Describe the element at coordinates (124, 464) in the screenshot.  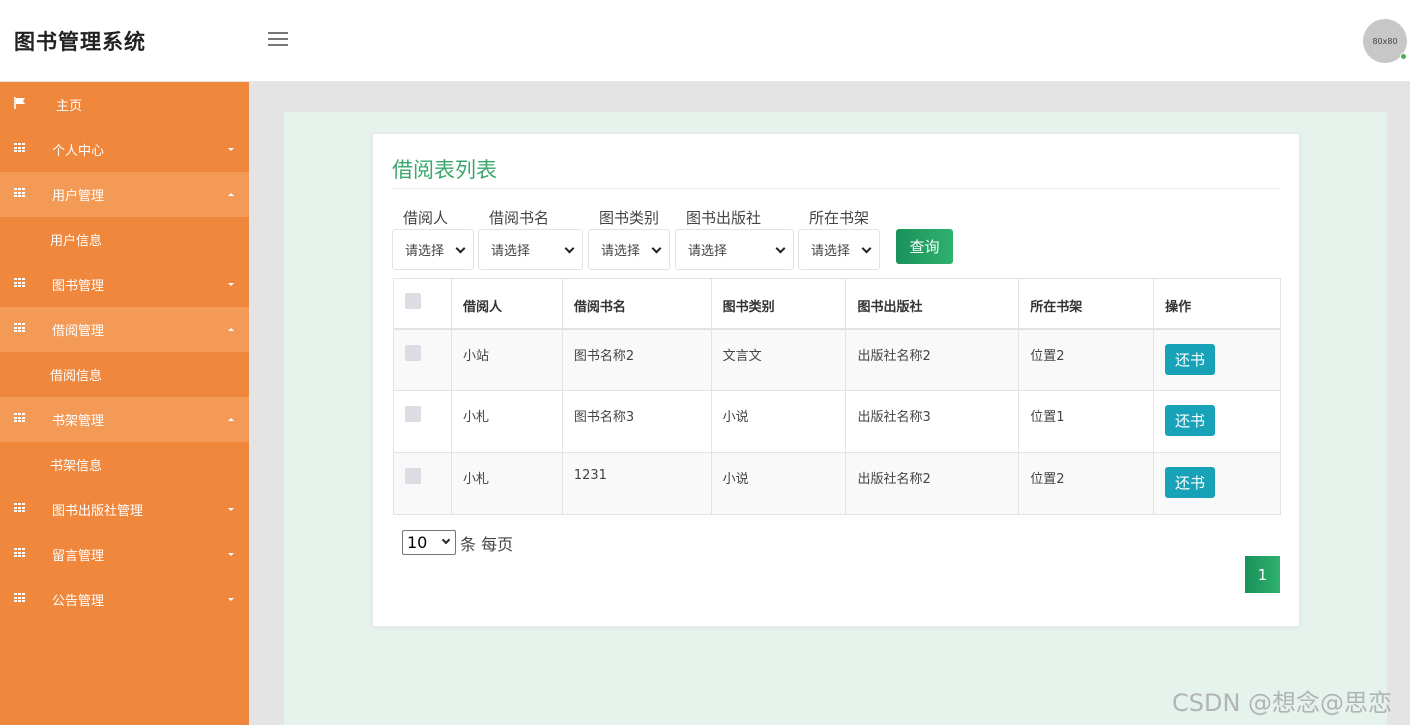
I see `sidebar-subitem-shelf-info: 书架信息` at that location.